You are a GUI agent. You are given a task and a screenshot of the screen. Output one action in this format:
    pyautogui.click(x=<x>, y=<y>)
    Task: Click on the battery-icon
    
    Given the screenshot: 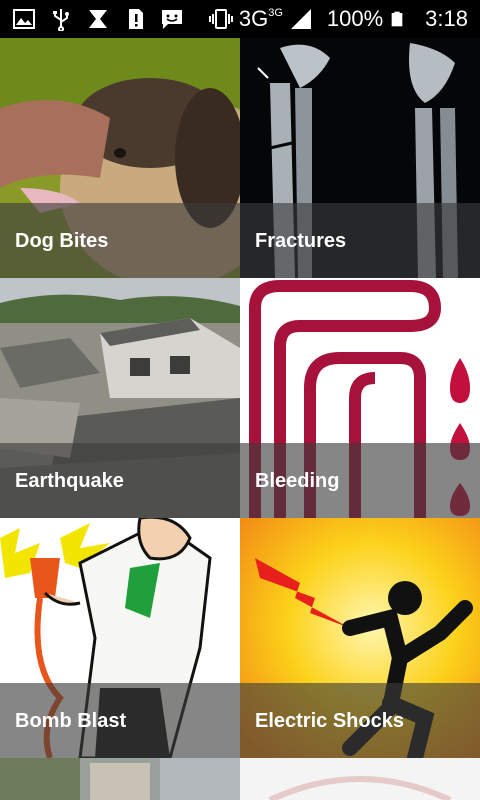 What is the action you would take?
    pyautogui.click(x=397, y=19)
    